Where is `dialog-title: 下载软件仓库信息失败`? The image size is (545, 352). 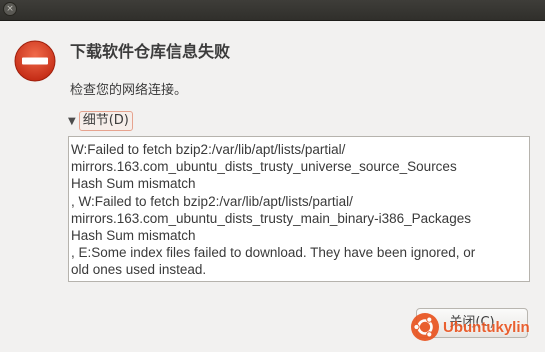 dialog-title: 下载软件仓库信息失败 is located at coordinates (150, 51).